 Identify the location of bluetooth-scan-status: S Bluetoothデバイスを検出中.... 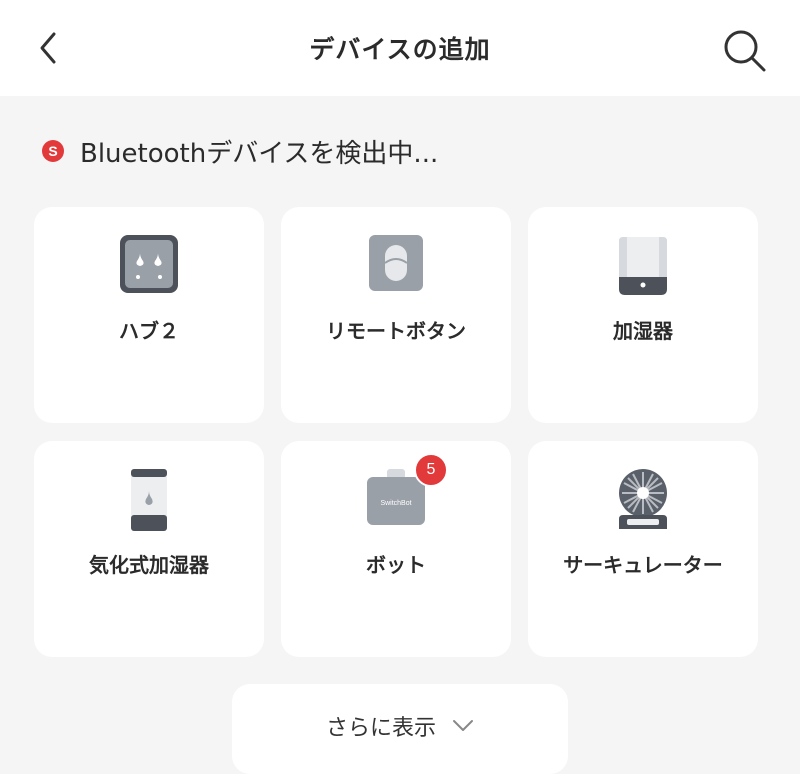
(240, 151).